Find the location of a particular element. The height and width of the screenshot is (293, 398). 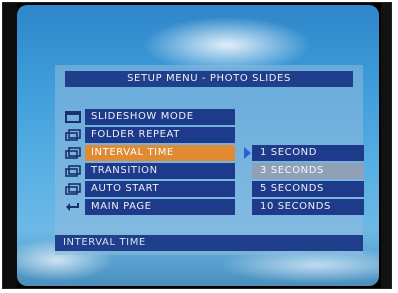

menu-item-main-page: MAIN PAGE is located at coordinates (160, 207).